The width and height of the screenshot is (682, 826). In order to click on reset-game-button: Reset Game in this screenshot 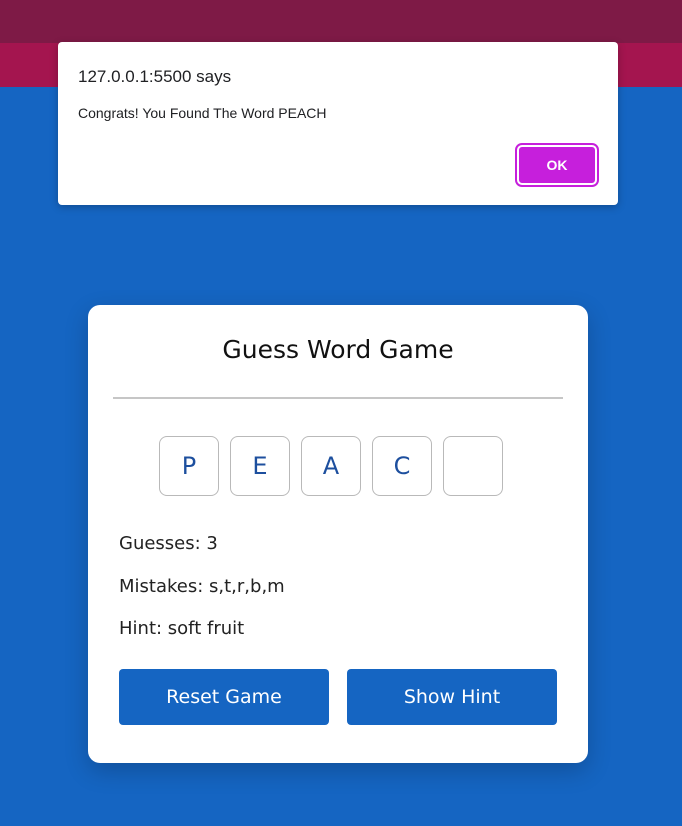, I will do `click(224, 697)`.